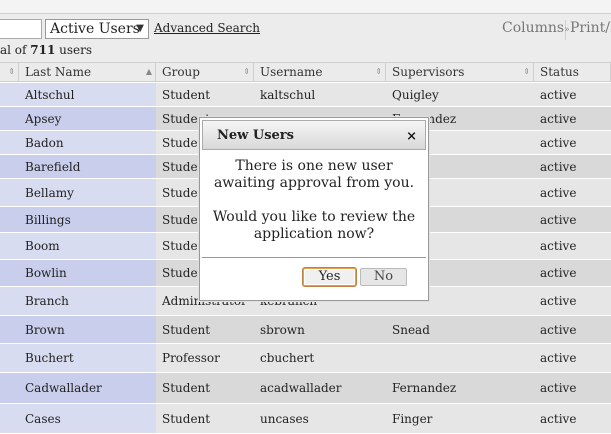 This screenshot has width=611, height=434. I want to click on dialog-title: New Users, so click(255, 135).